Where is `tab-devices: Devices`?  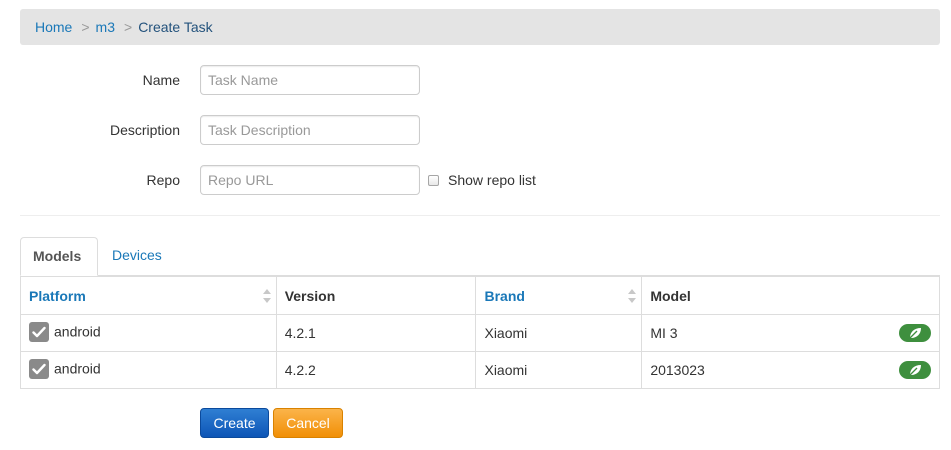 tab-devices: Devices is located at coordinates (137, 256).